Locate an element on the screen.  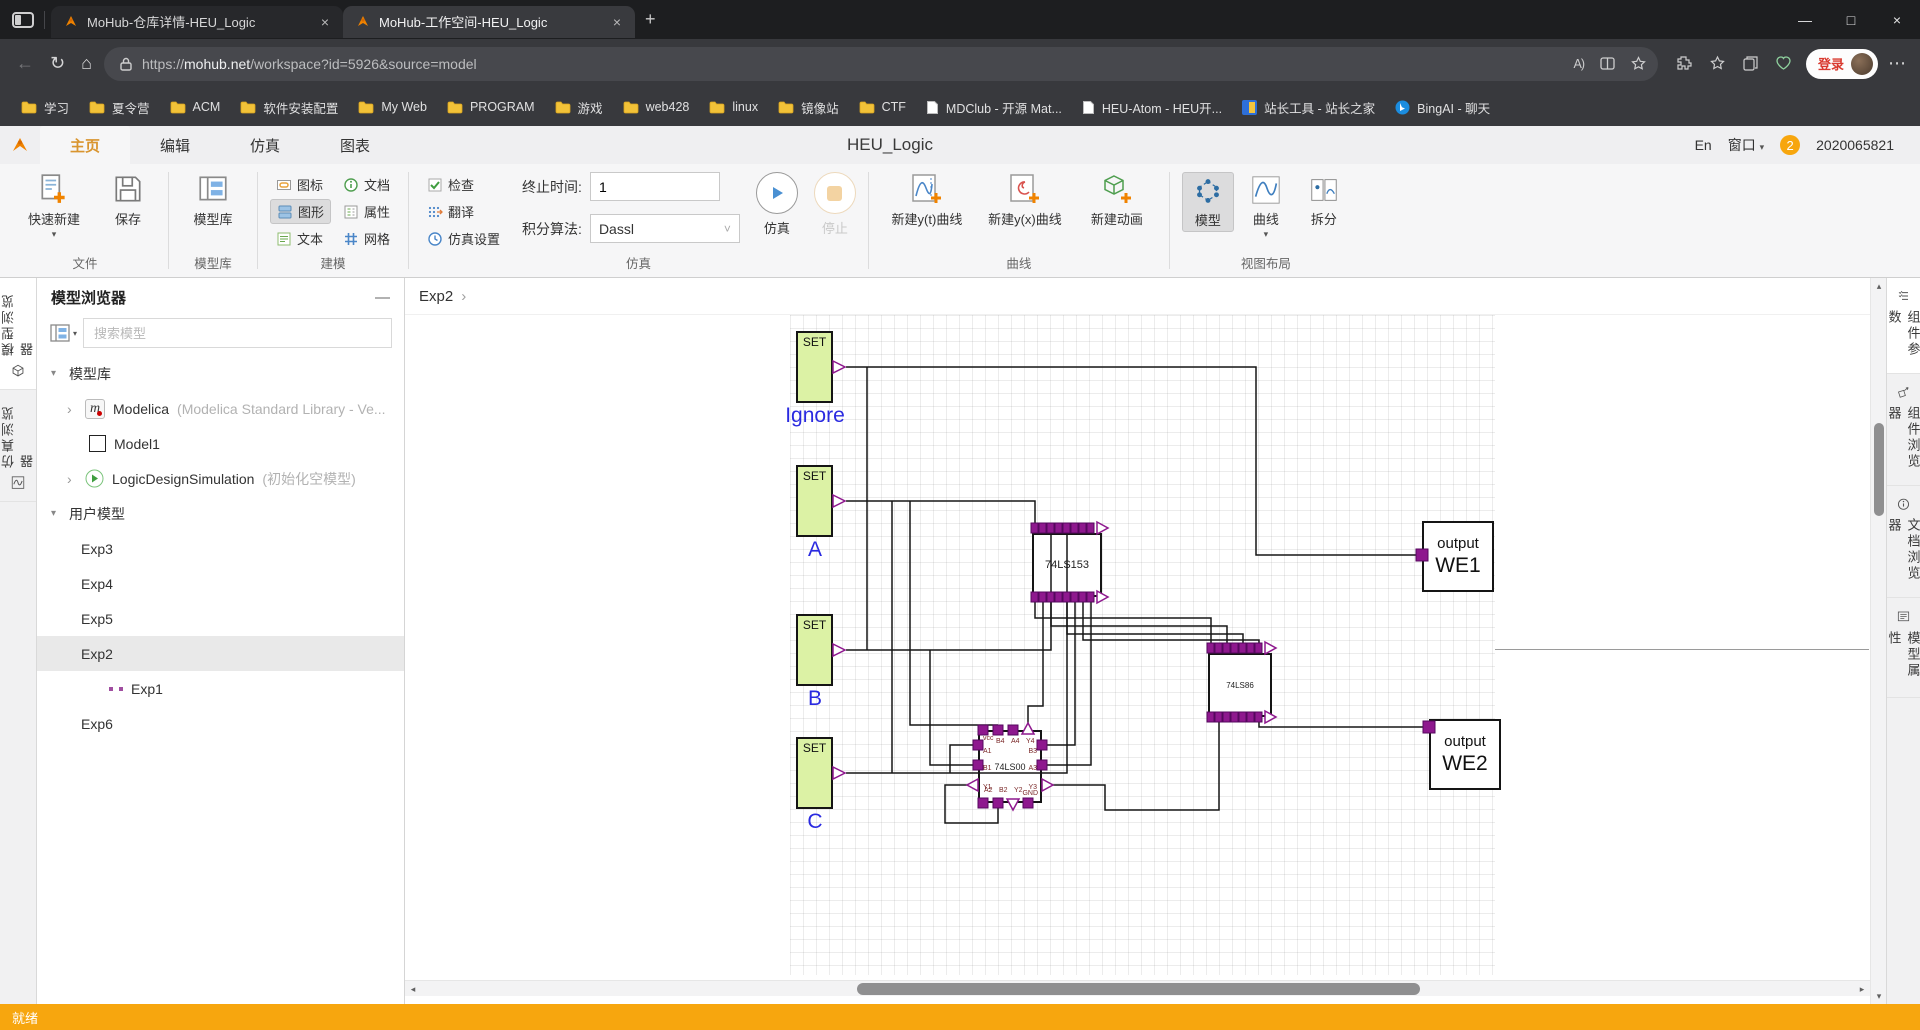
bookmark-folder: 软件安装配置 is located at coordinates (289, 107).